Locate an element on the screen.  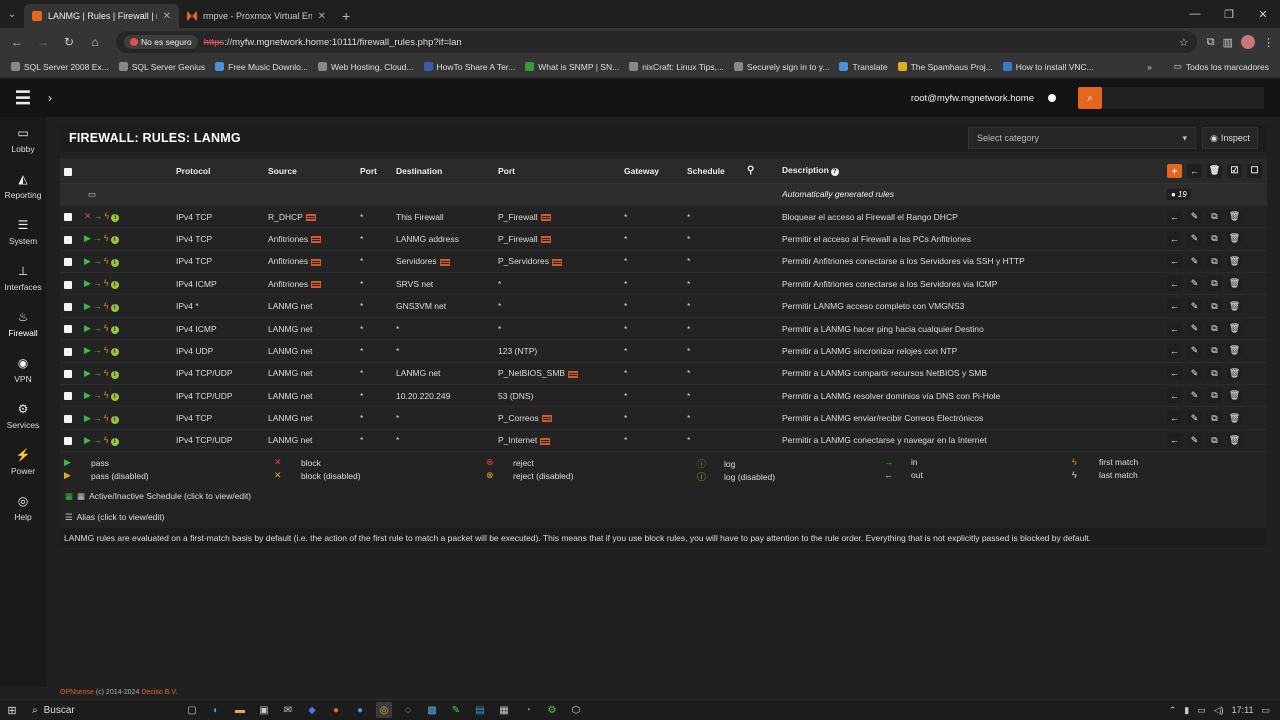
insecure-badge: No es seguro is located at coordinates (161, 42).